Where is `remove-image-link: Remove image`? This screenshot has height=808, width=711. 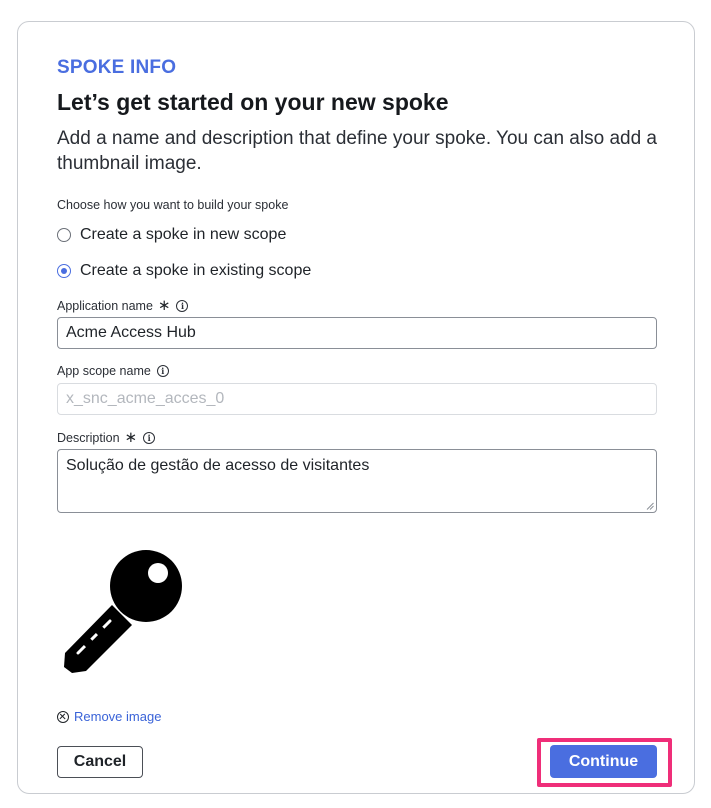 remove-image-link: Remove image is located at coordinates (109, 716).